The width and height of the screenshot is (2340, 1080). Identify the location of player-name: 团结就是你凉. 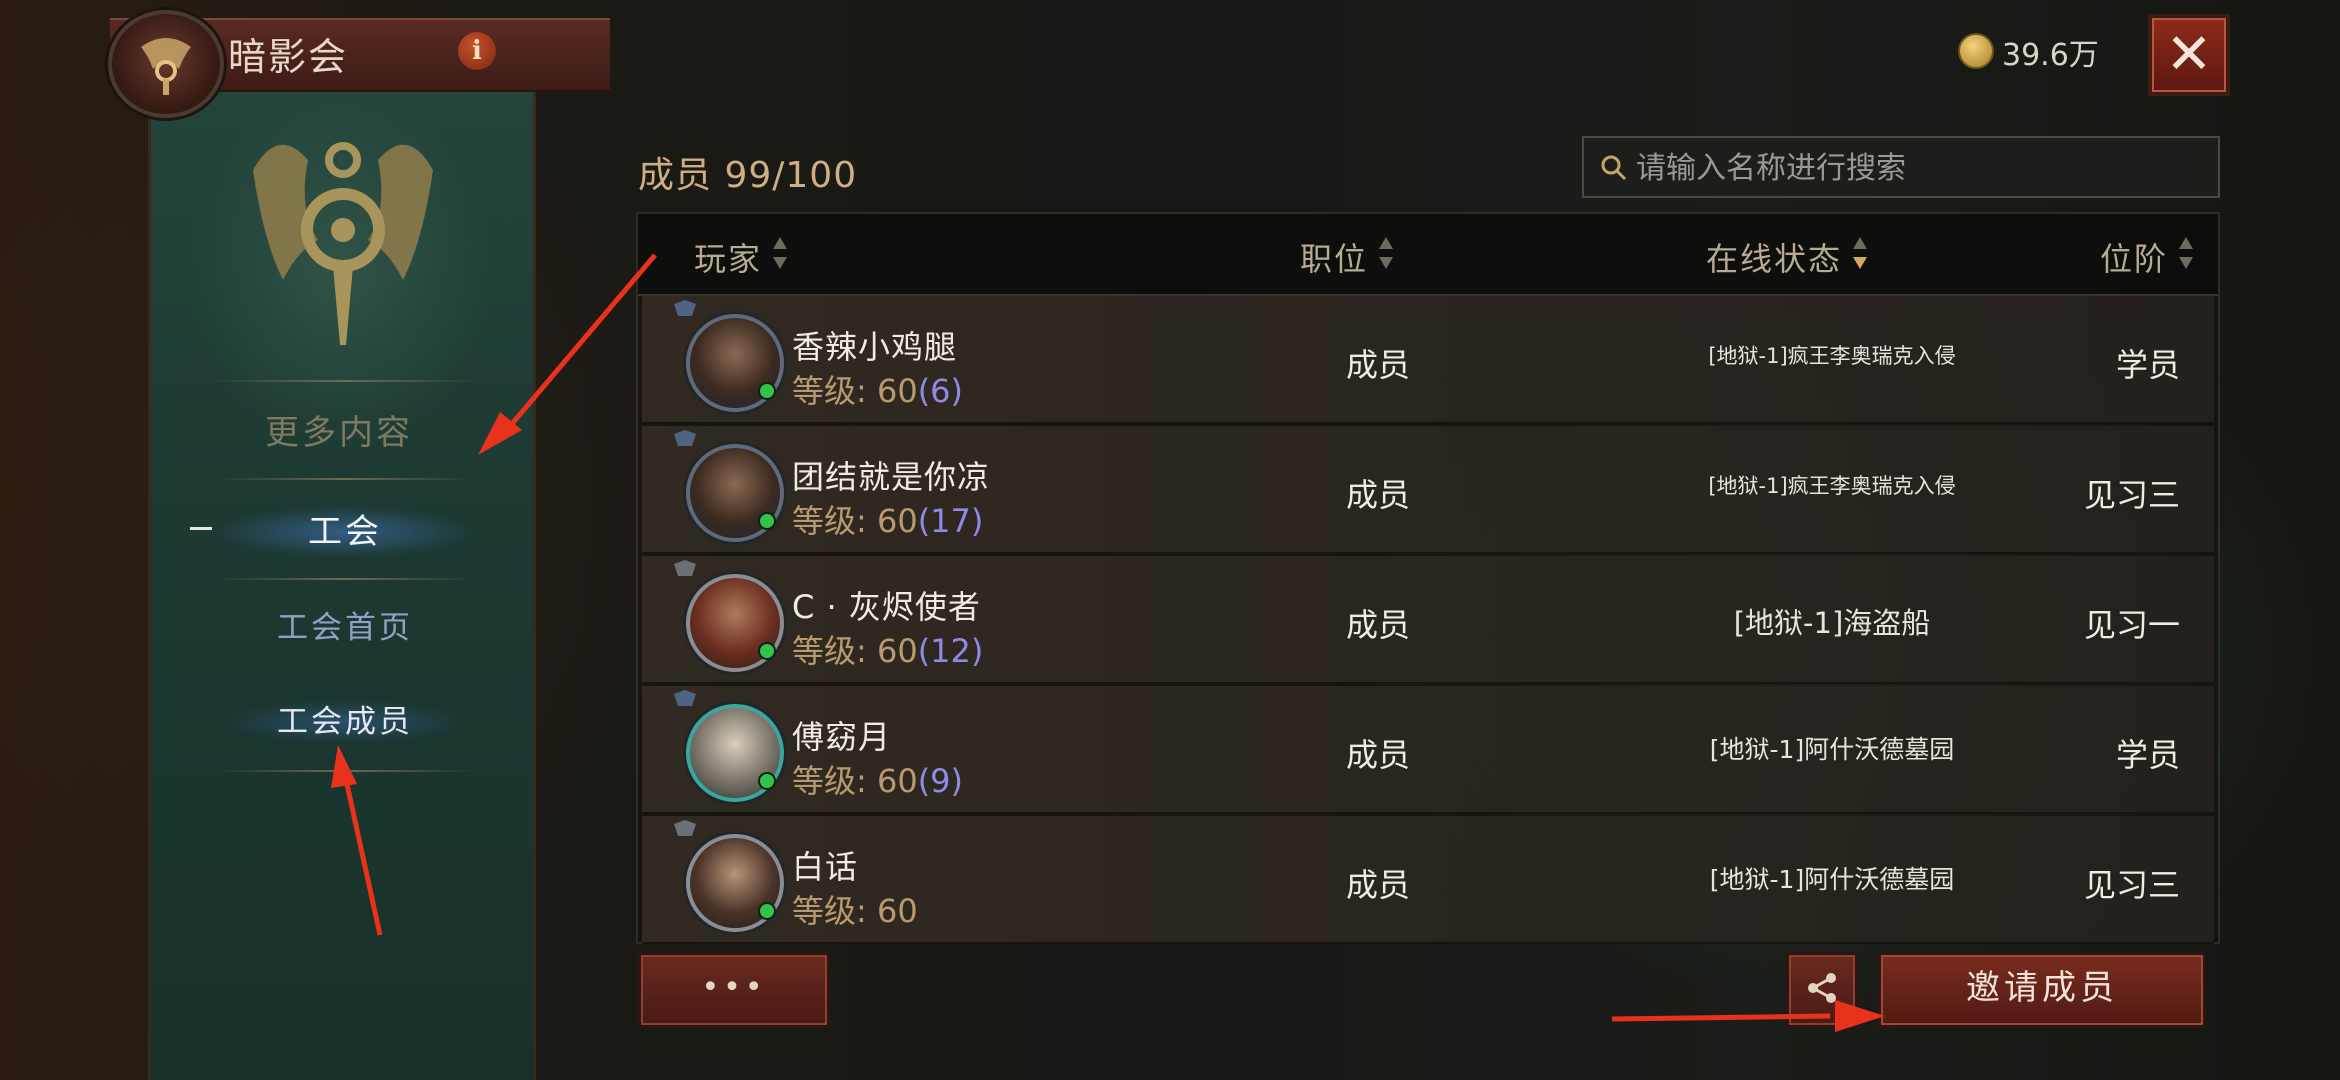
(891, 477).